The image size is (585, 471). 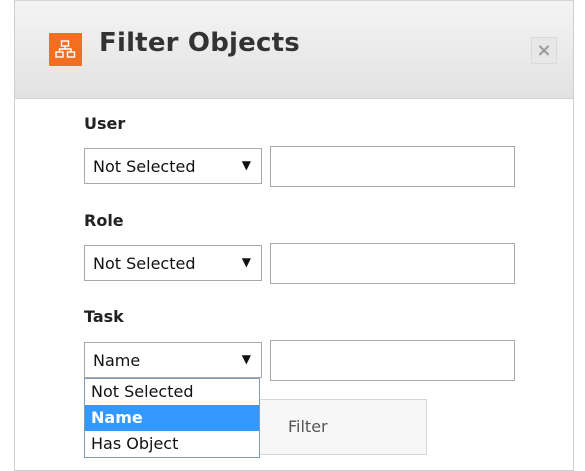 What do you see at coordinates (104, 220) in the screenshot?
I see `role-label: Role` at bounding box center [104, 220].